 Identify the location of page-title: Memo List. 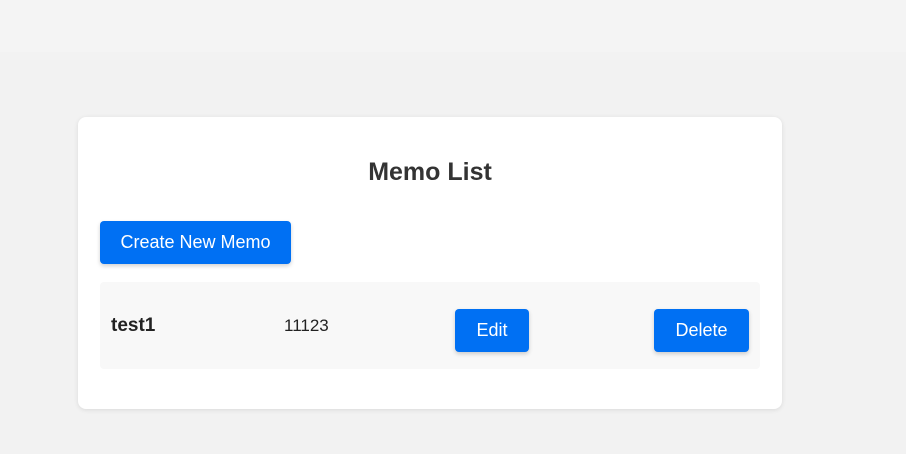
(430, 172).